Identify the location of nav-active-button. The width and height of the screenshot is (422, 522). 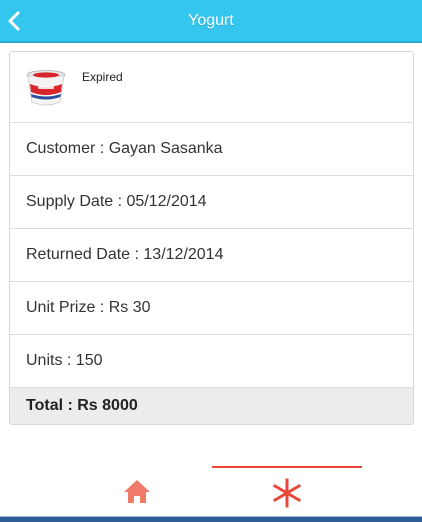
(287, 492).